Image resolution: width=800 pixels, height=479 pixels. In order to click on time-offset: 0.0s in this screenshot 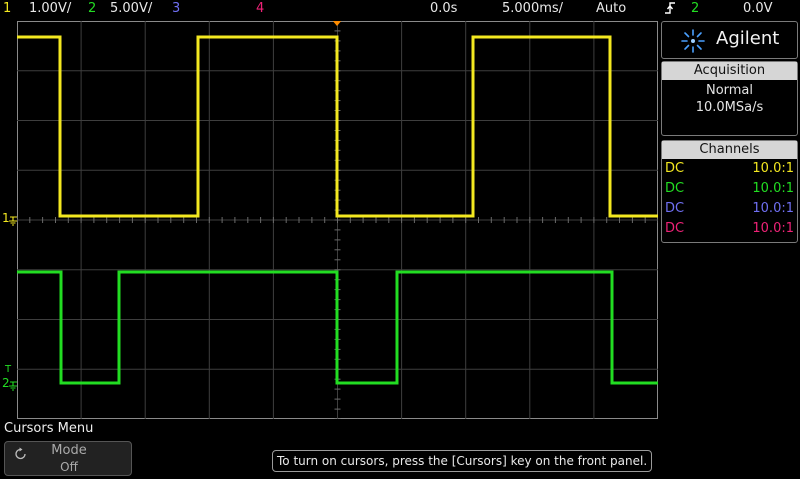, I will do `click(443, 8)`.